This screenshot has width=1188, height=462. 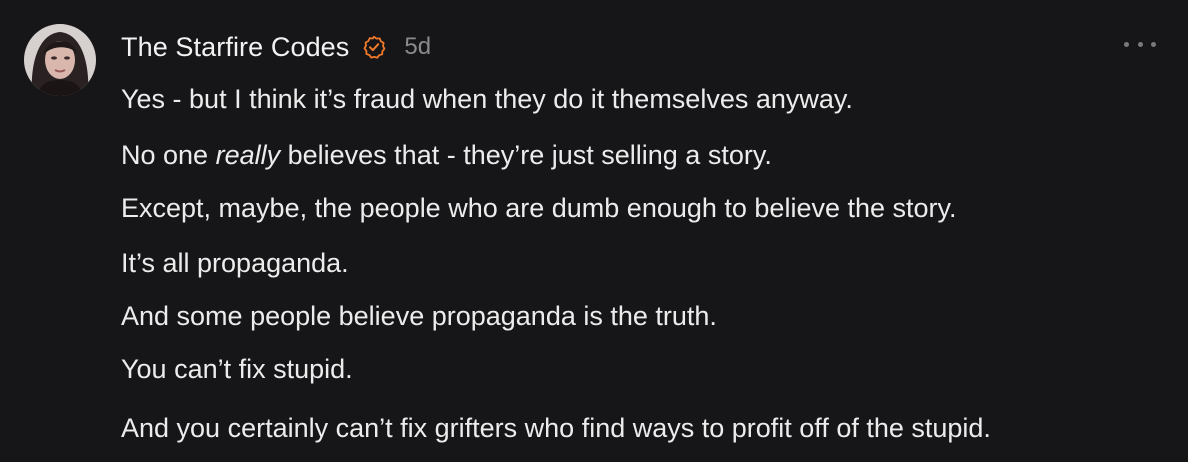 I want to click on more-dots-icon, so click(x=1140, y=44).